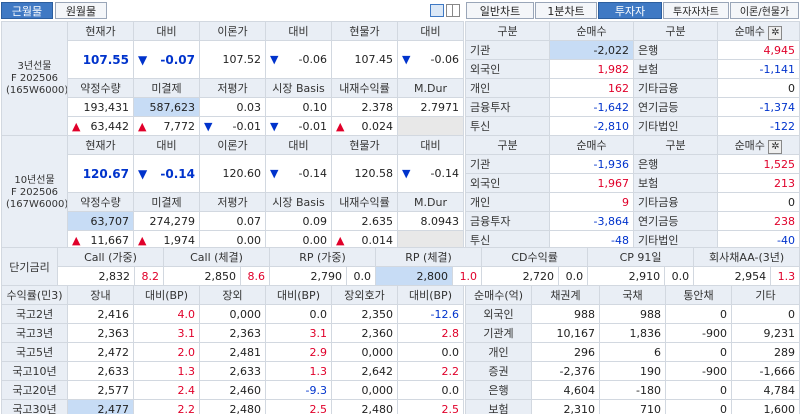 This screenshot has height=414, width=800. I want to click on tab-theory-spot: 이론/현물가, so click(764, 10).